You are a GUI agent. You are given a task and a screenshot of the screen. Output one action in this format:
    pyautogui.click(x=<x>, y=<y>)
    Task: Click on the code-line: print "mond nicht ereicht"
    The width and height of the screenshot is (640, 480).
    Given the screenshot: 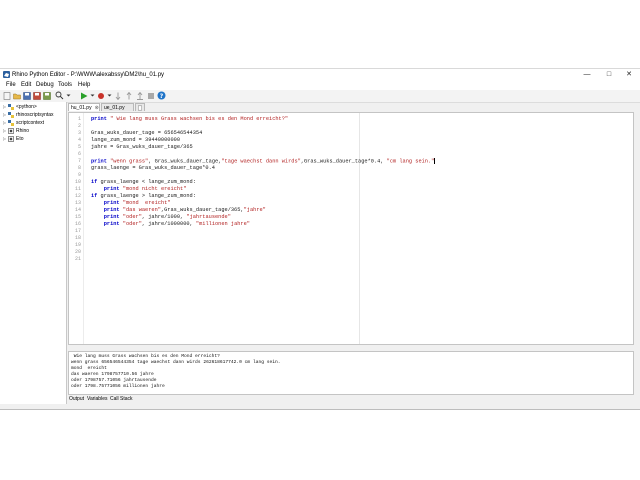 What is the action you would take?
    pyautogui.click(x=139, y=189)
    